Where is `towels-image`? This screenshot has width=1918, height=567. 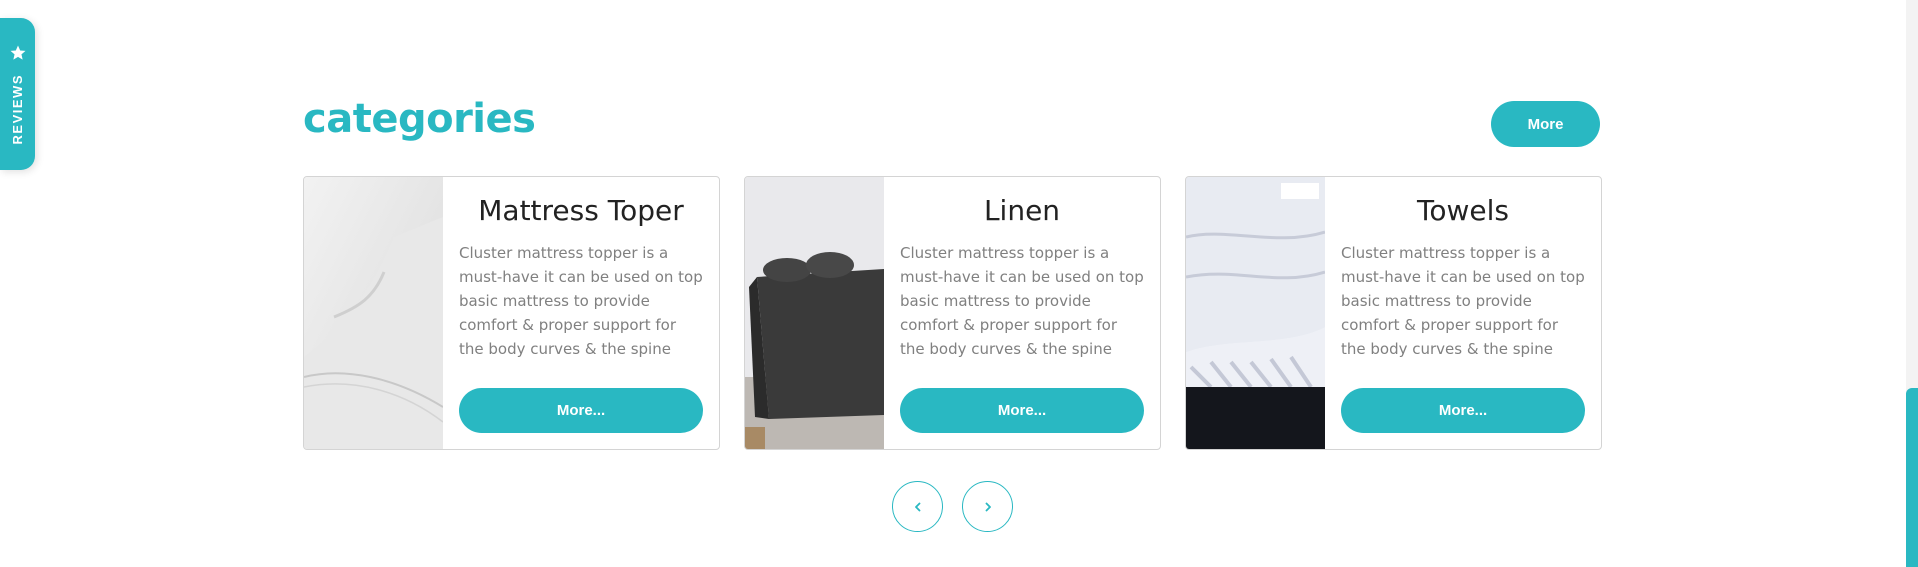 towels-image is located at coordinates (1255, 313).